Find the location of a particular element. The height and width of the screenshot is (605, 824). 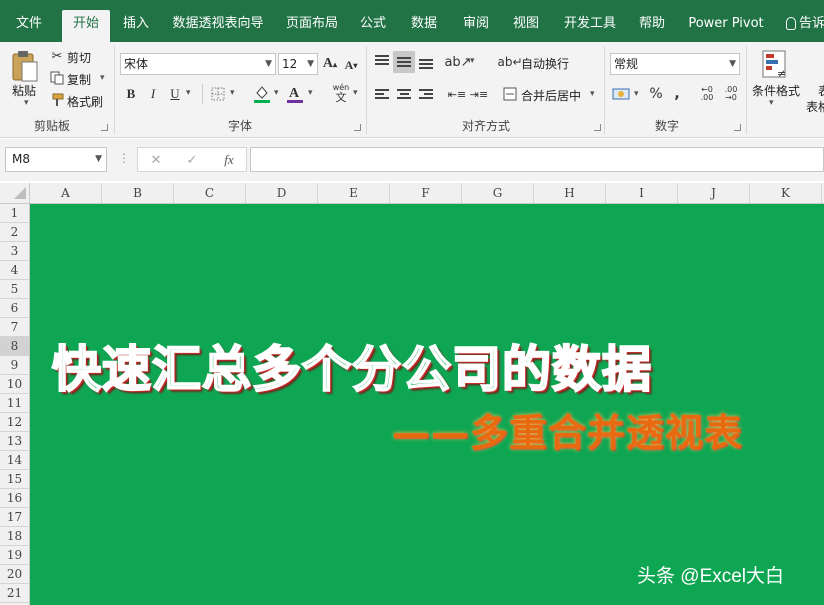

column-header-h: H is located at coordinates (570, 193).